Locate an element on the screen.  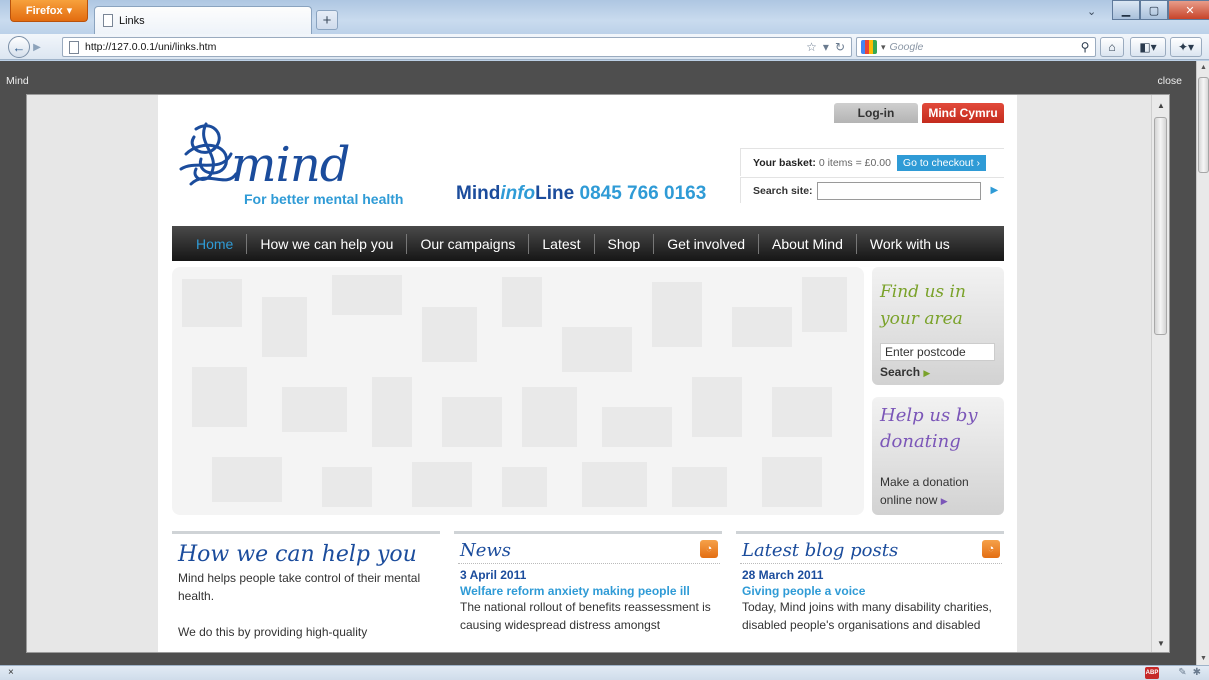
chevron-down-icon: ▾ is located at coordinates (69, 11).